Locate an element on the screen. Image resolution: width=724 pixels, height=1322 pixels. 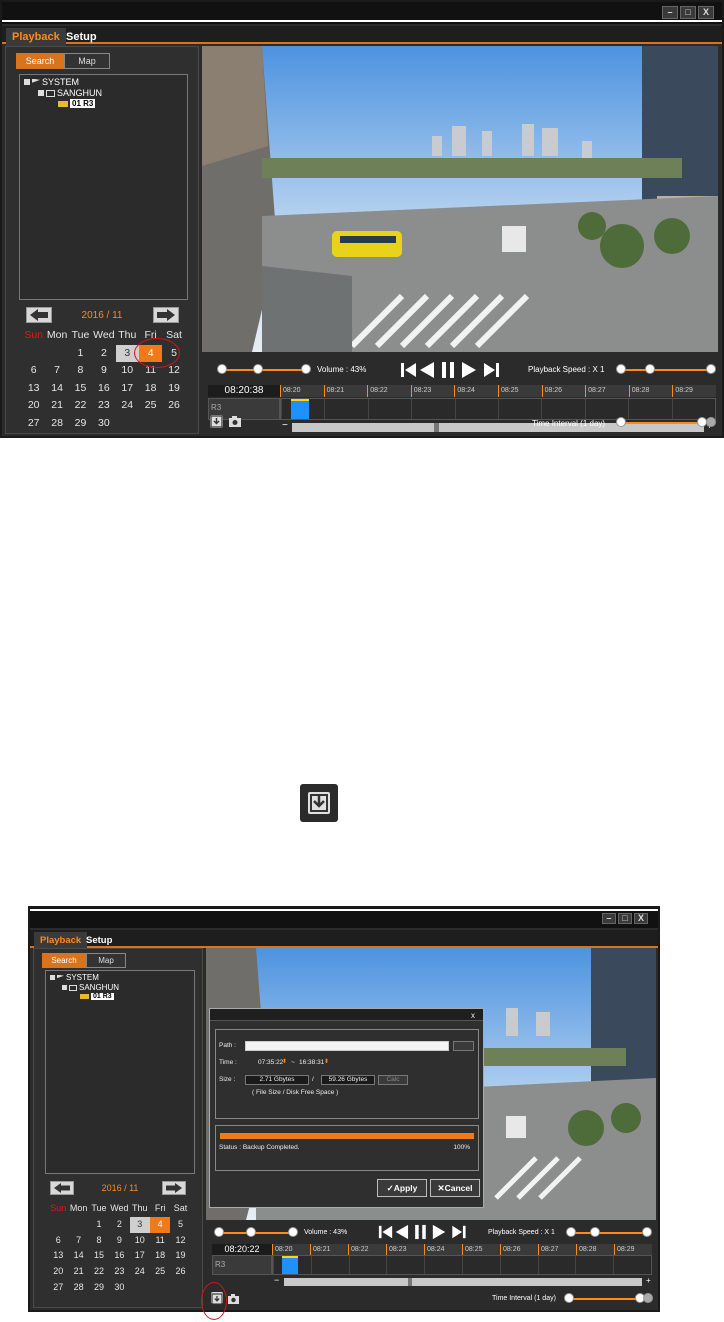
calendar-day: 27 is located at coordinates (58, 1288).